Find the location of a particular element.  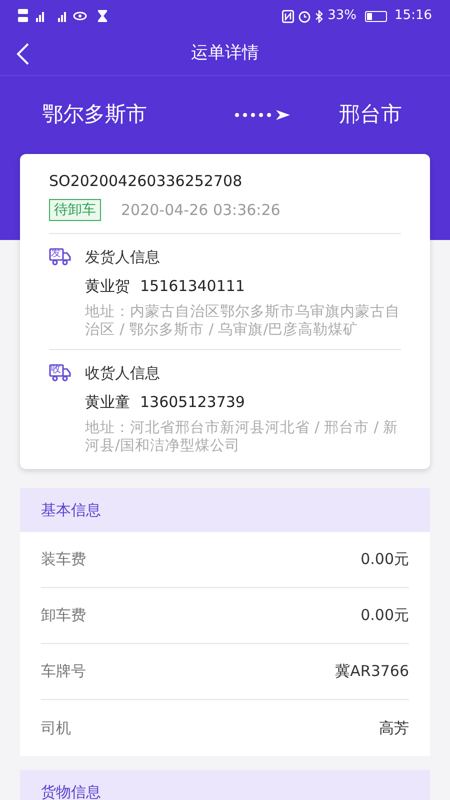

address-text: 地址：河北省邢台市新河县河北省 / 邢台市 / 新河县/国和洁净型煤公司 is located at coordinates (242, 437).